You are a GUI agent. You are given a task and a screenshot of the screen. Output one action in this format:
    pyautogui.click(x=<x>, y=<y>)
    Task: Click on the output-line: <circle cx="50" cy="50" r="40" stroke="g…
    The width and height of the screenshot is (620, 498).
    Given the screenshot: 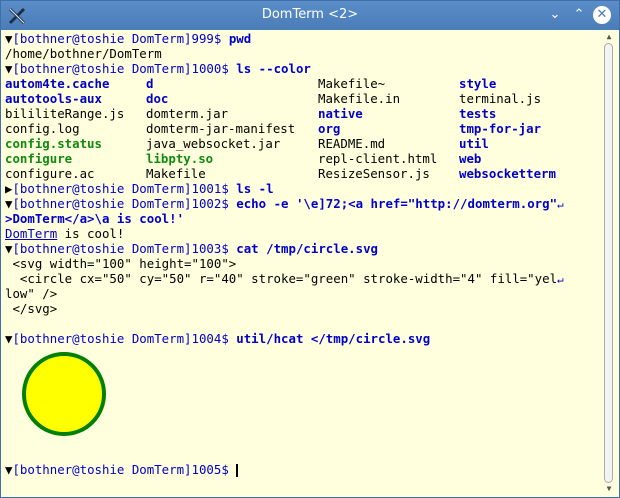 What is the action you would take?
    pyautogui.click(x=284, y=278)
    